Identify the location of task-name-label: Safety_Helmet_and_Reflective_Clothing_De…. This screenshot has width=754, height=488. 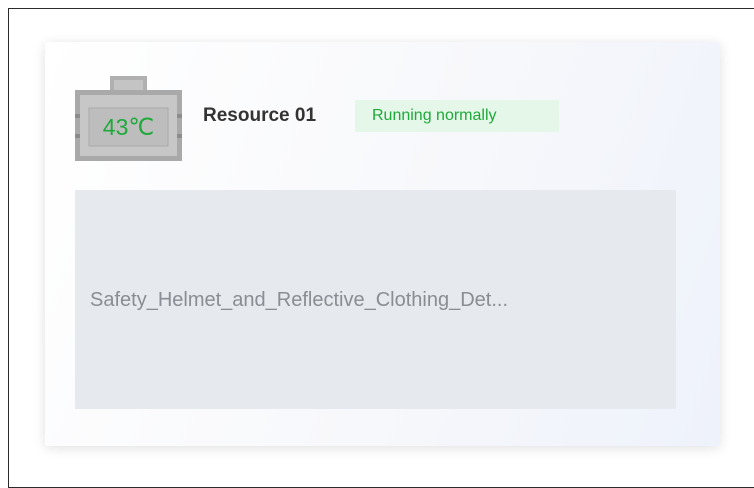
(299, 300).